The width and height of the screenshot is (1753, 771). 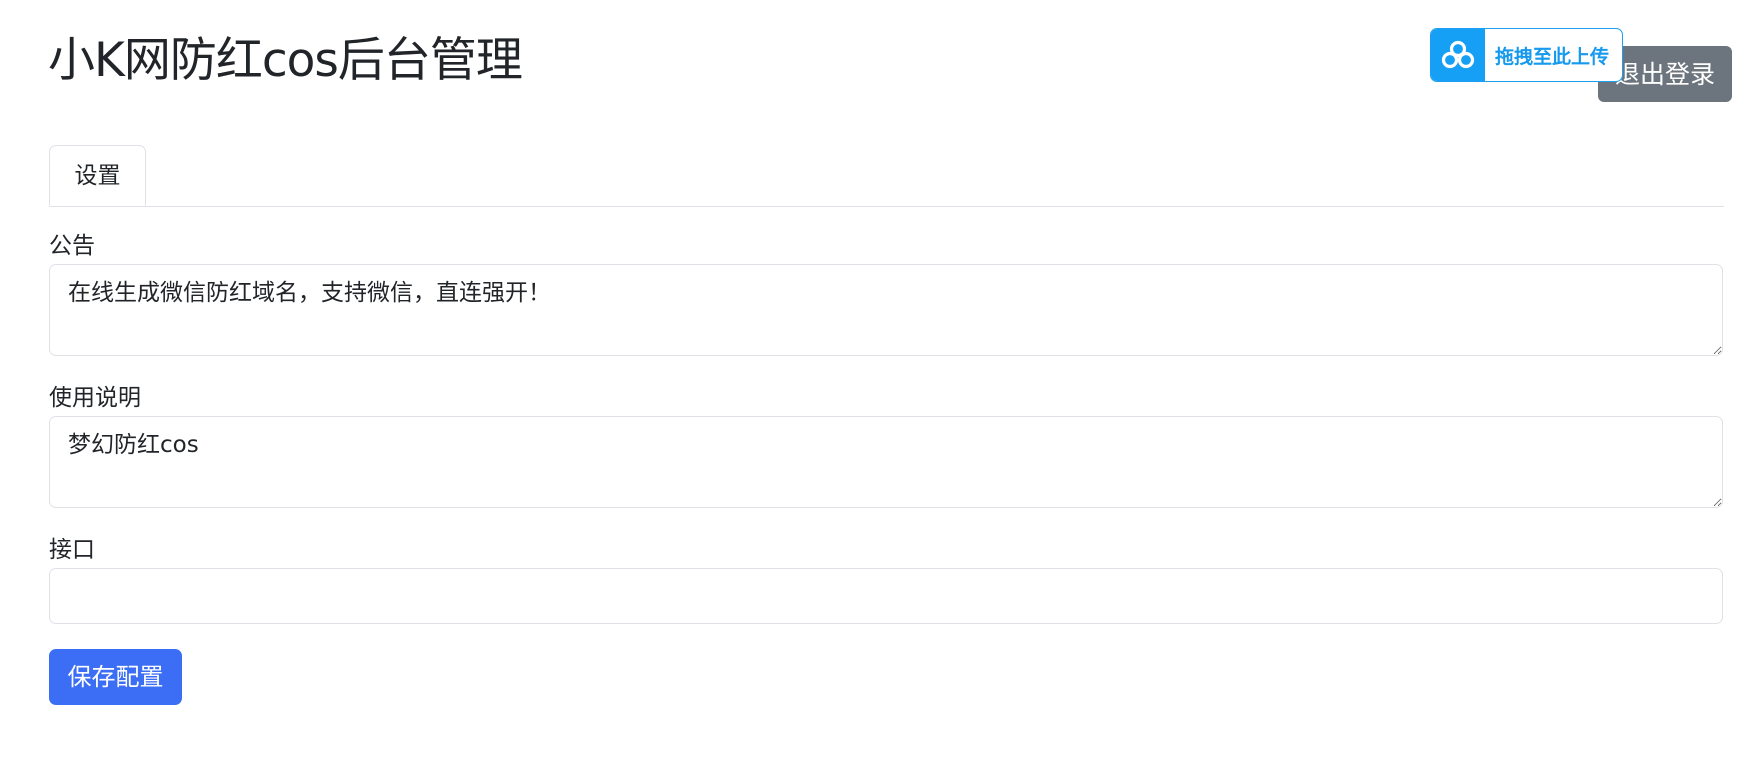 What do you see at coordinates (1552, 56) in the screenshot?
I see `upload-label: 拖拽至此上传` at bounding box center [1552, 56].